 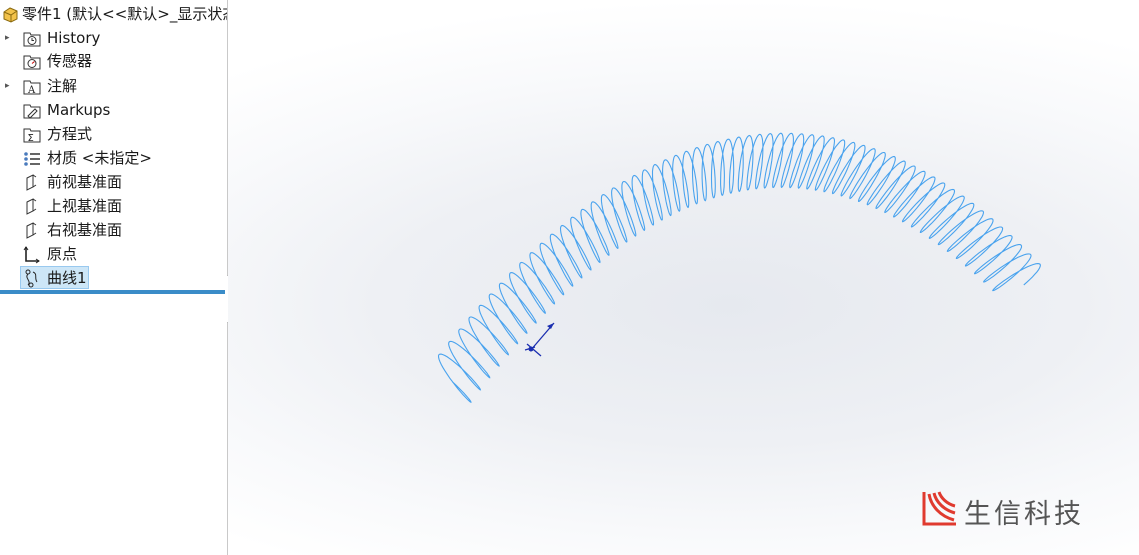 I want to click on part-icon, so click(x=11, y=14).